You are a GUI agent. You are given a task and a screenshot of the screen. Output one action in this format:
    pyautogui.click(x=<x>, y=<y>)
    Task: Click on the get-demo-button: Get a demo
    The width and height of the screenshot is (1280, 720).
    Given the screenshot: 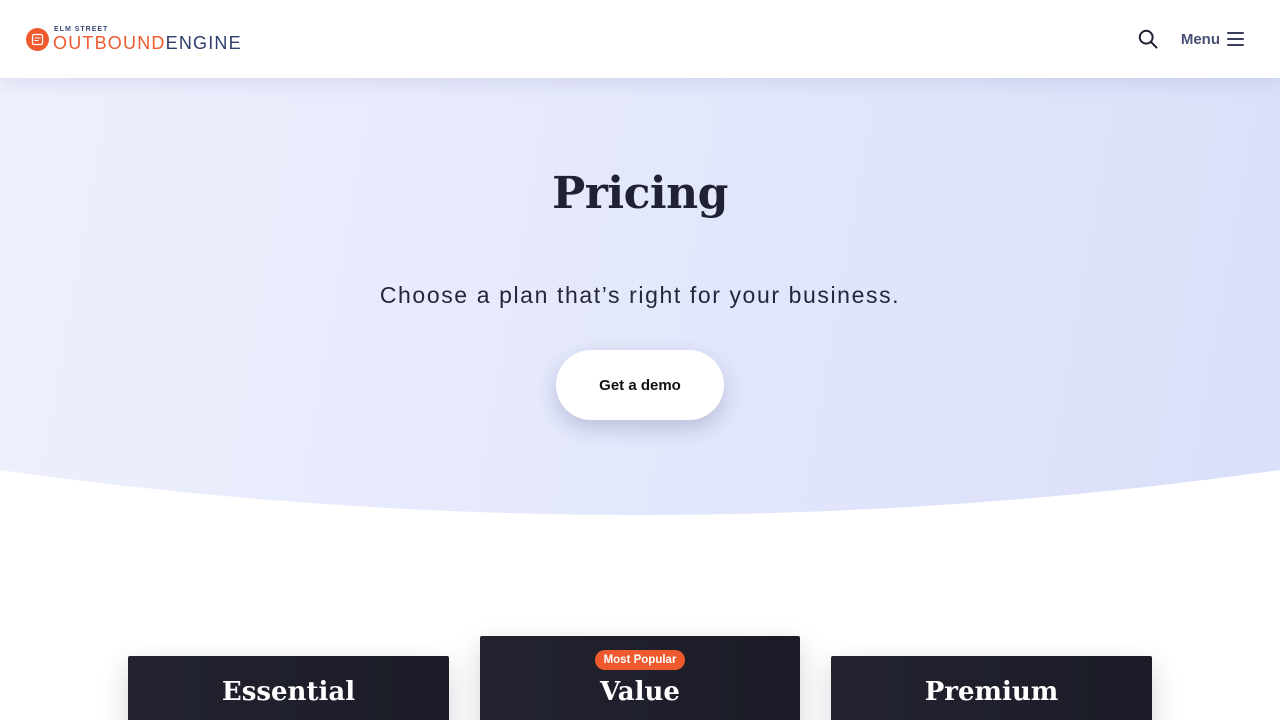 What is the action you would take?
    pyautogui.click(x=640, y=385)
    